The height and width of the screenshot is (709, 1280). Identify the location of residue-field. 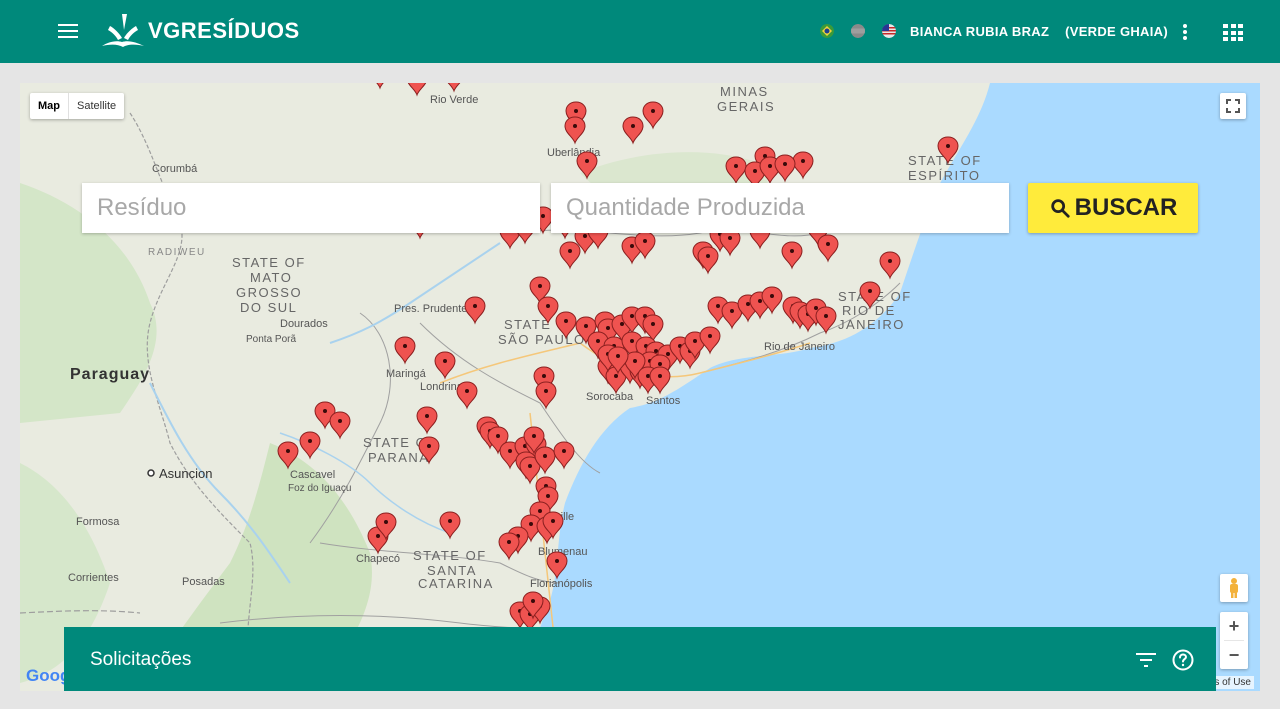
(311, 208).